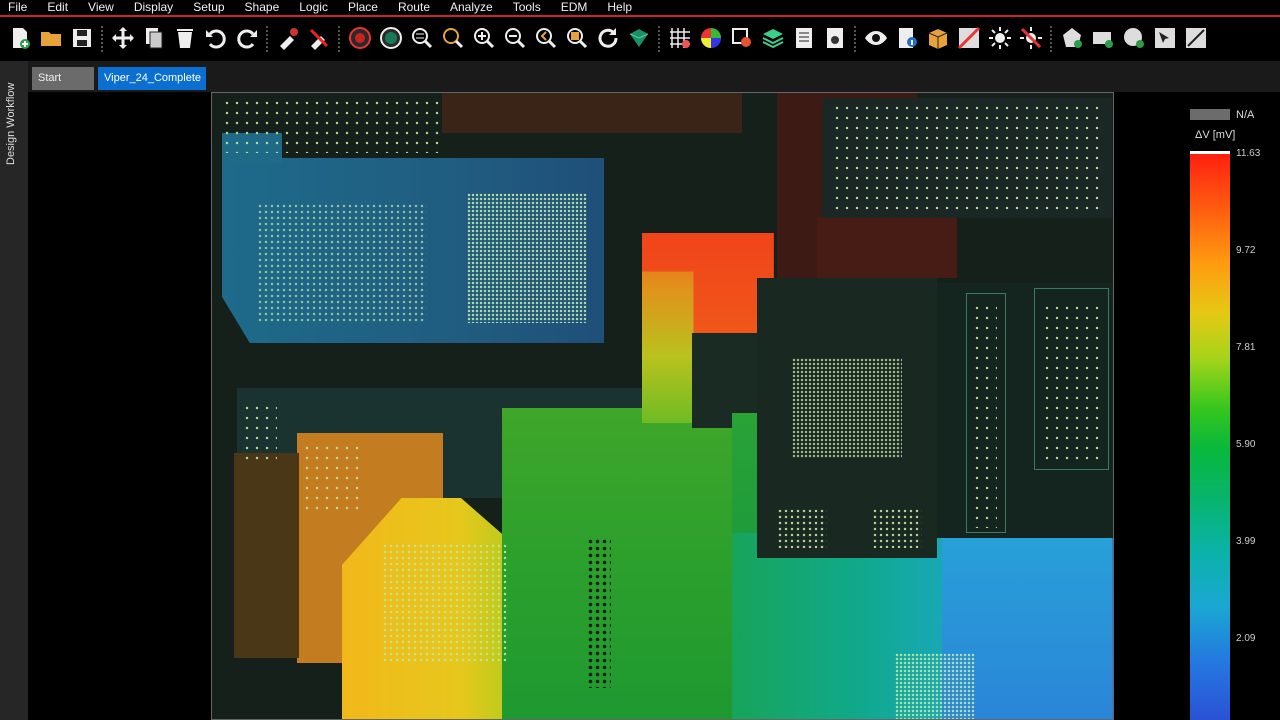  I want to click on zoom-area-icon, so click(453, 40).